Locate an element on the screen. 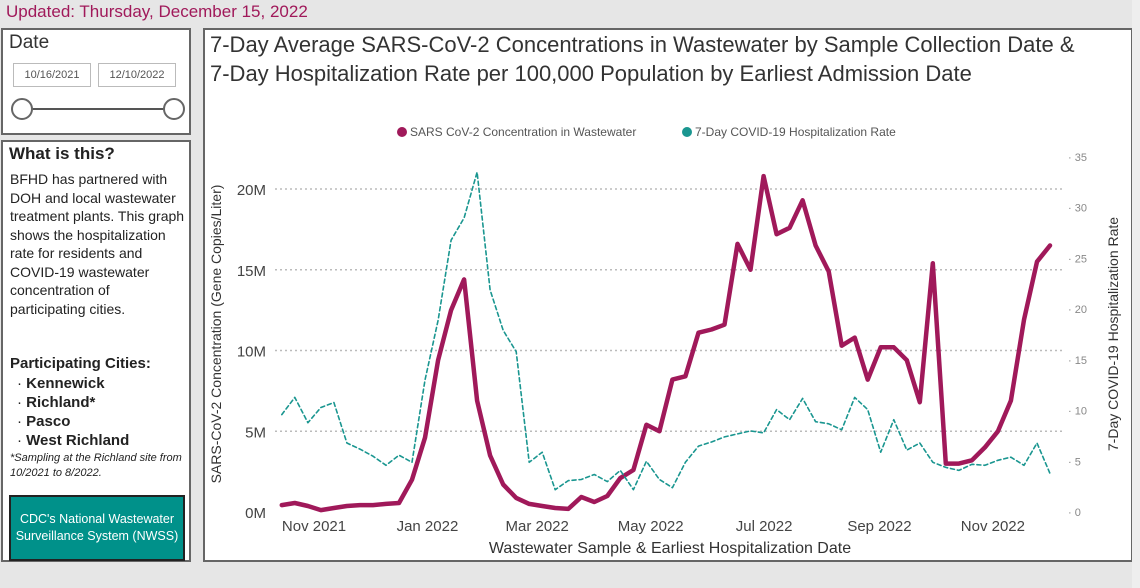 The height and width of the screenshot is (588, 1140). y-tick-label: 0M is located at coordinates (255, 513).